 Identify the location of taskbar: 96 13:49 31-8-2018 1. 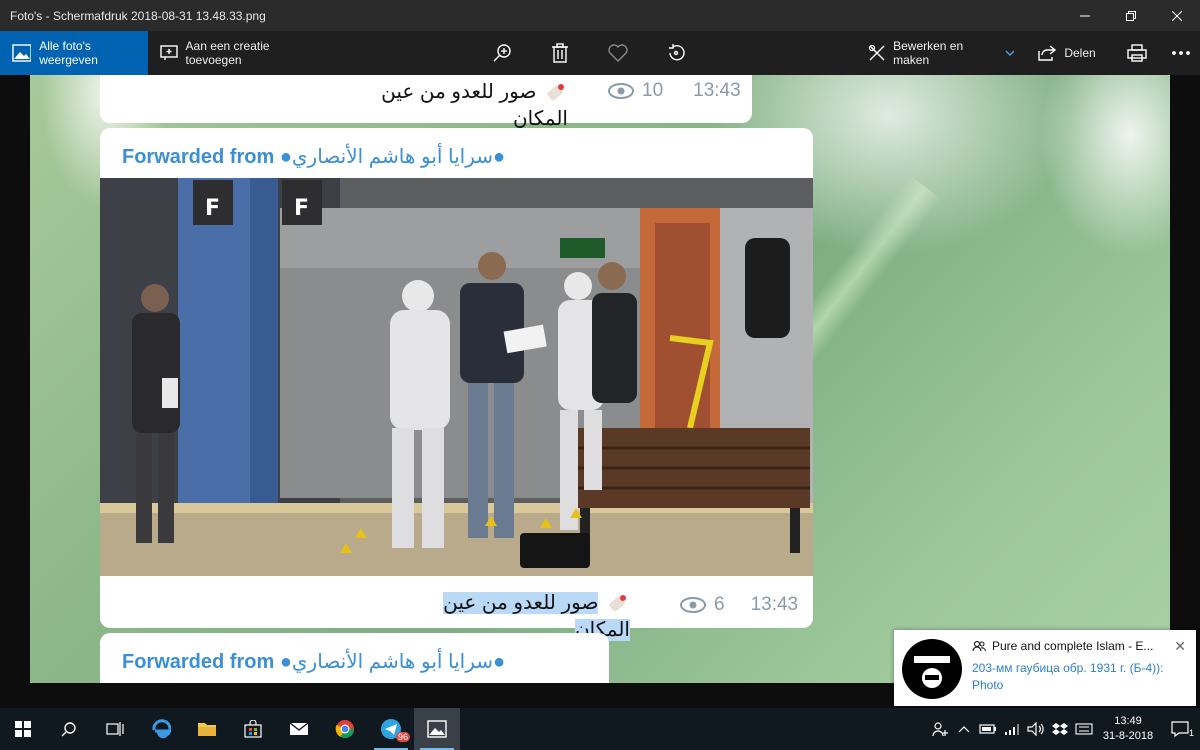
(600, 729).